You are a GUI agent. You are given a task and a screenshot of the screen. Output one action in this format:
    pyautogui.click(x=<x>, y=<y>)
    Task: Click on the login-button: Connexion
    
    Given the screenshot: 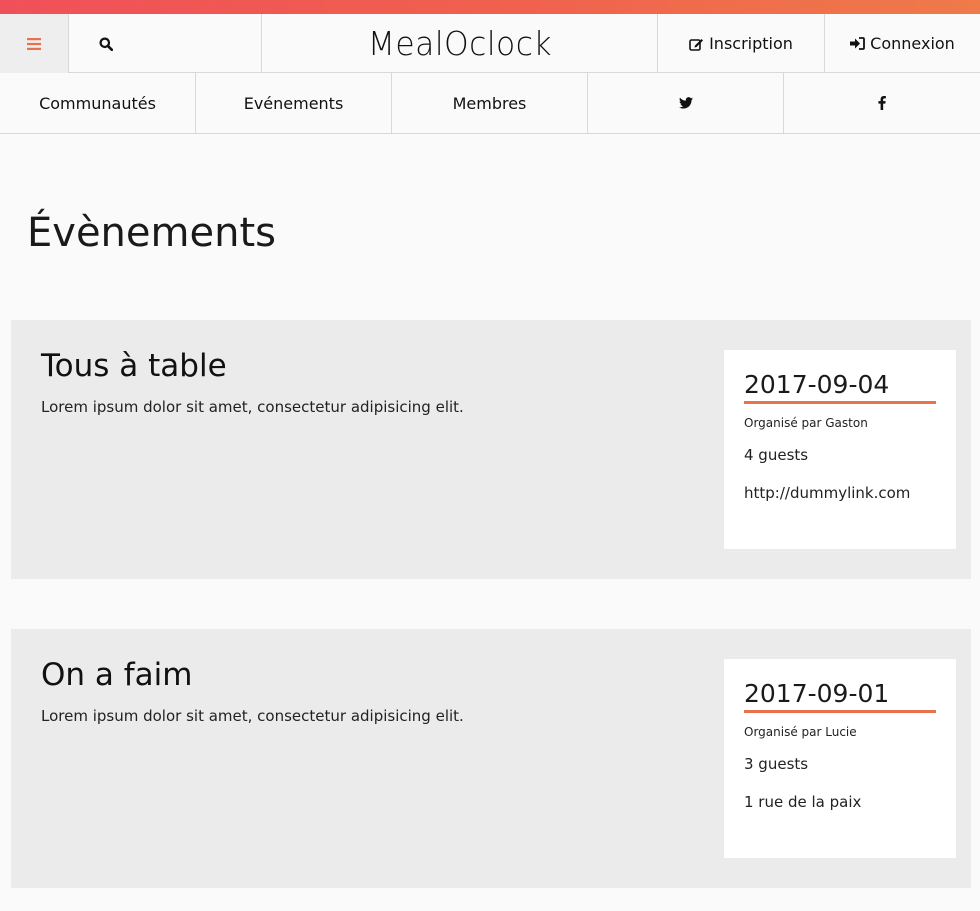 What is the action you would take?
    pyautogui.click(x=902, y=43)
    